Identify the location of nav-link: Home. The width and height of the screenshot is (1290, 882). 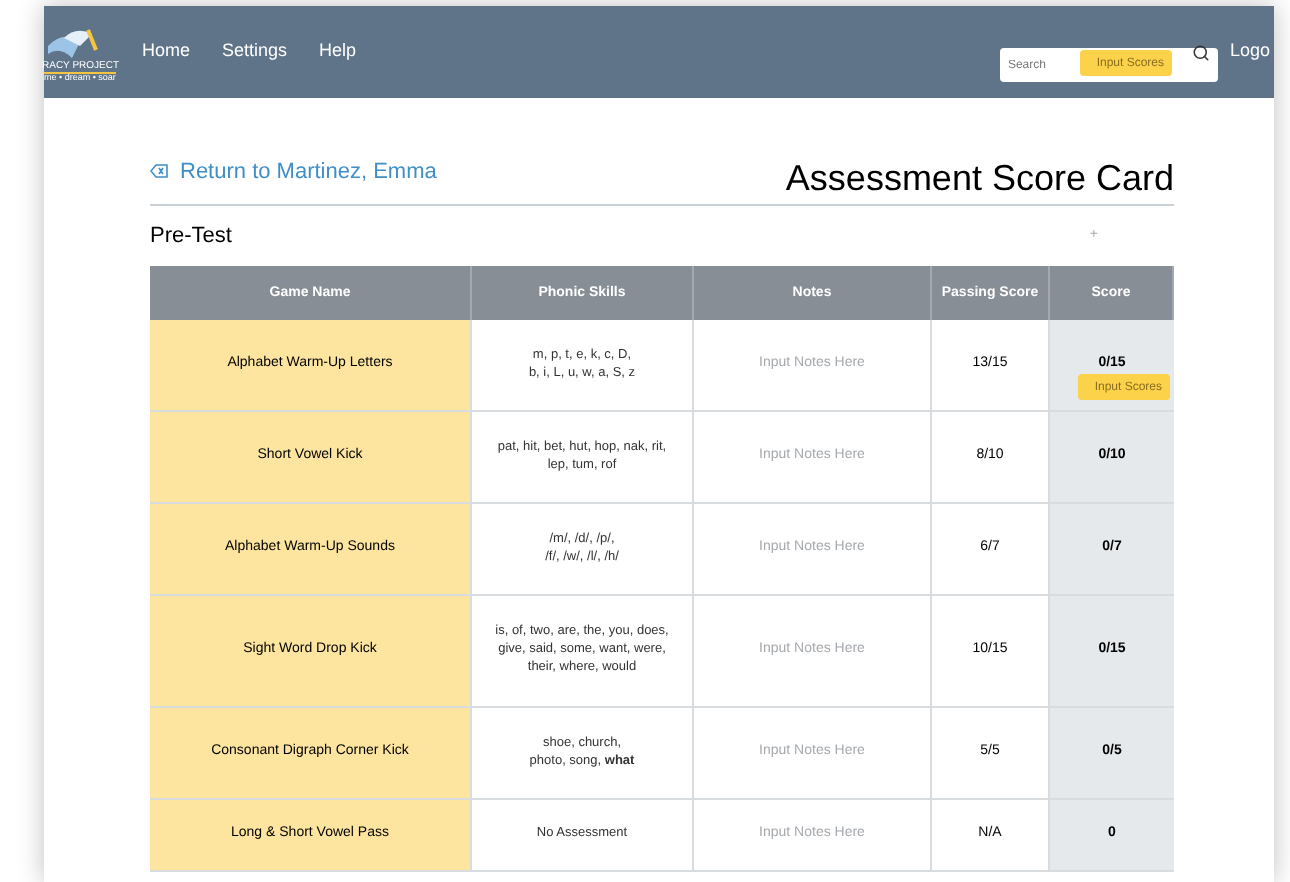
(166, 52).